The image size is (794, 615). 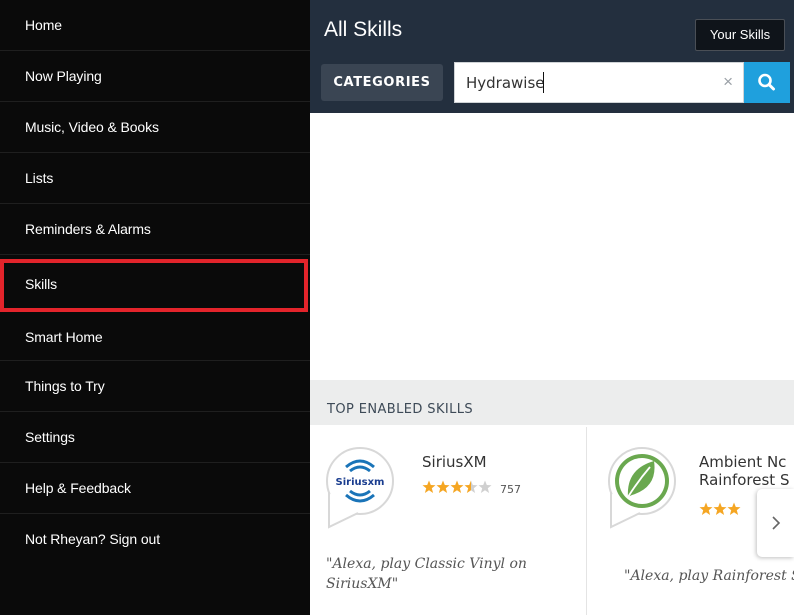 I want to click on search-input: Hydrawise ×, so click(x=599, y=82).